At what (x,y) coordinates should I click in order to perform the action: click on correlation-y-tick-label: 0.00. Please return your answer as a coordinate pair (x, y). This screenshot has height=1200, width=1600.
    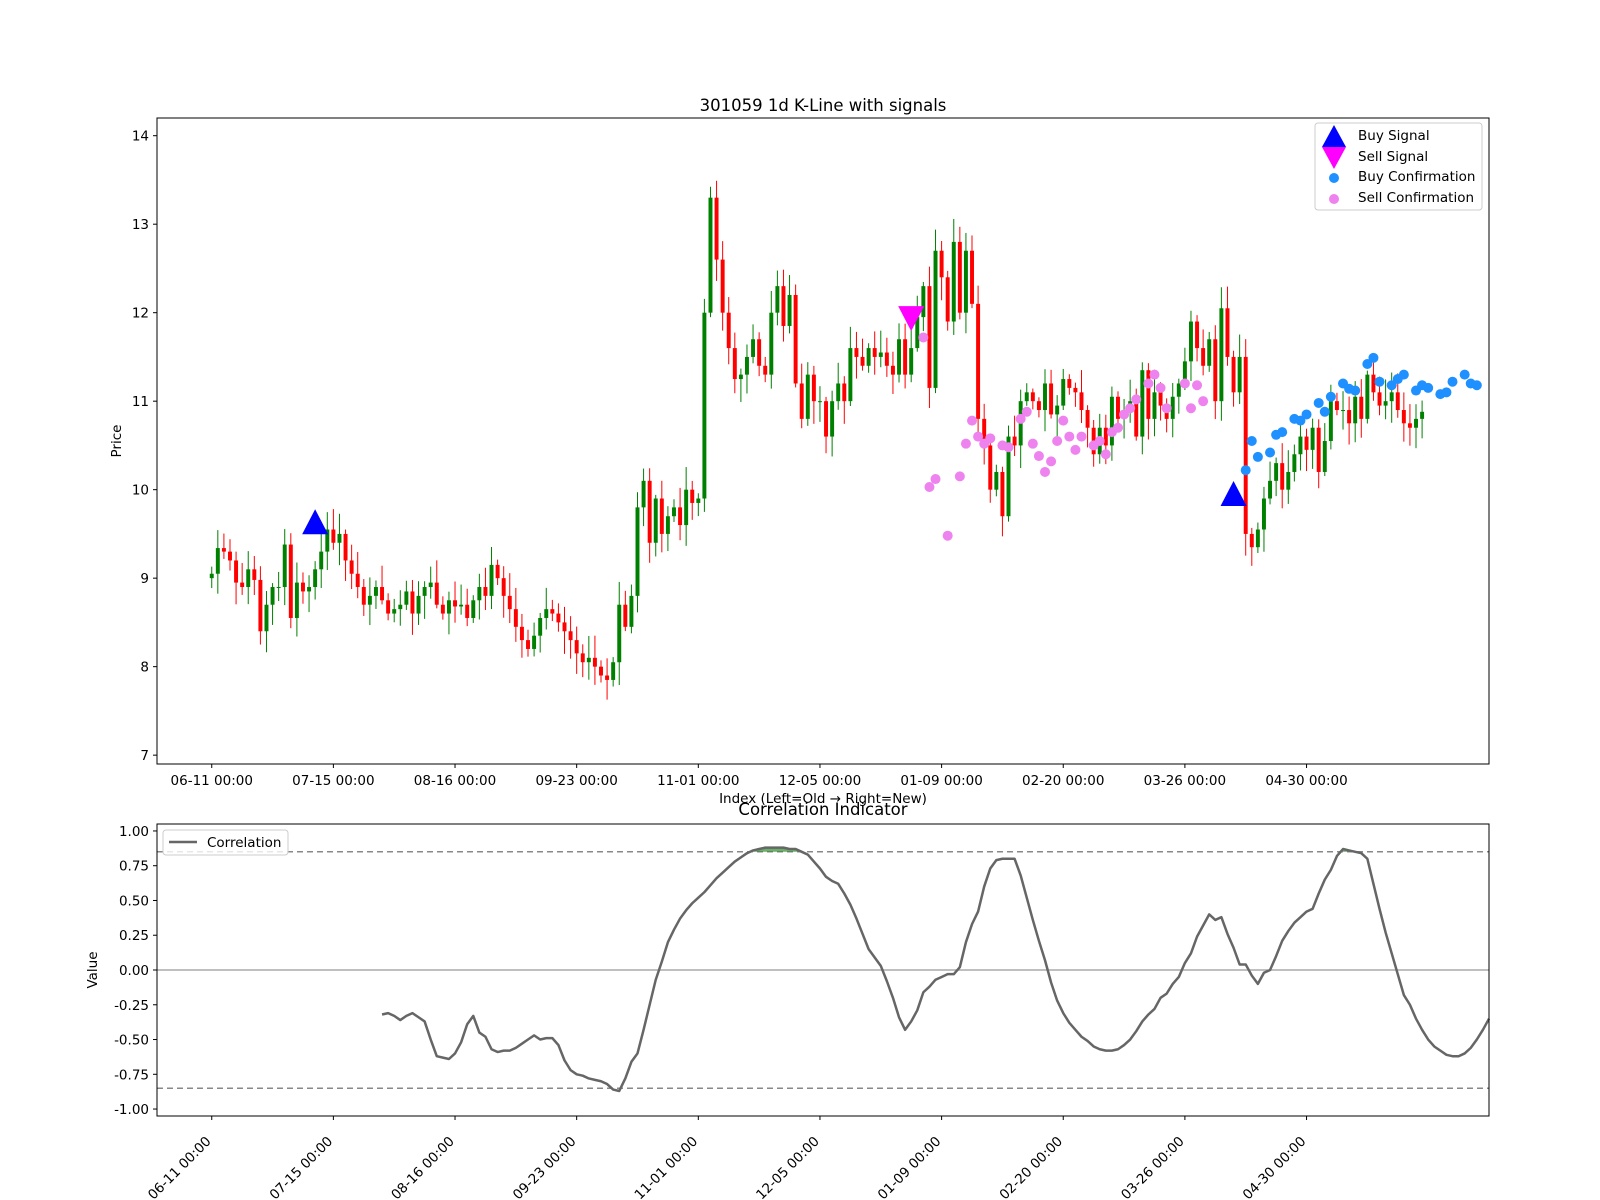
    Looking at the image, I should click on (134, 971).